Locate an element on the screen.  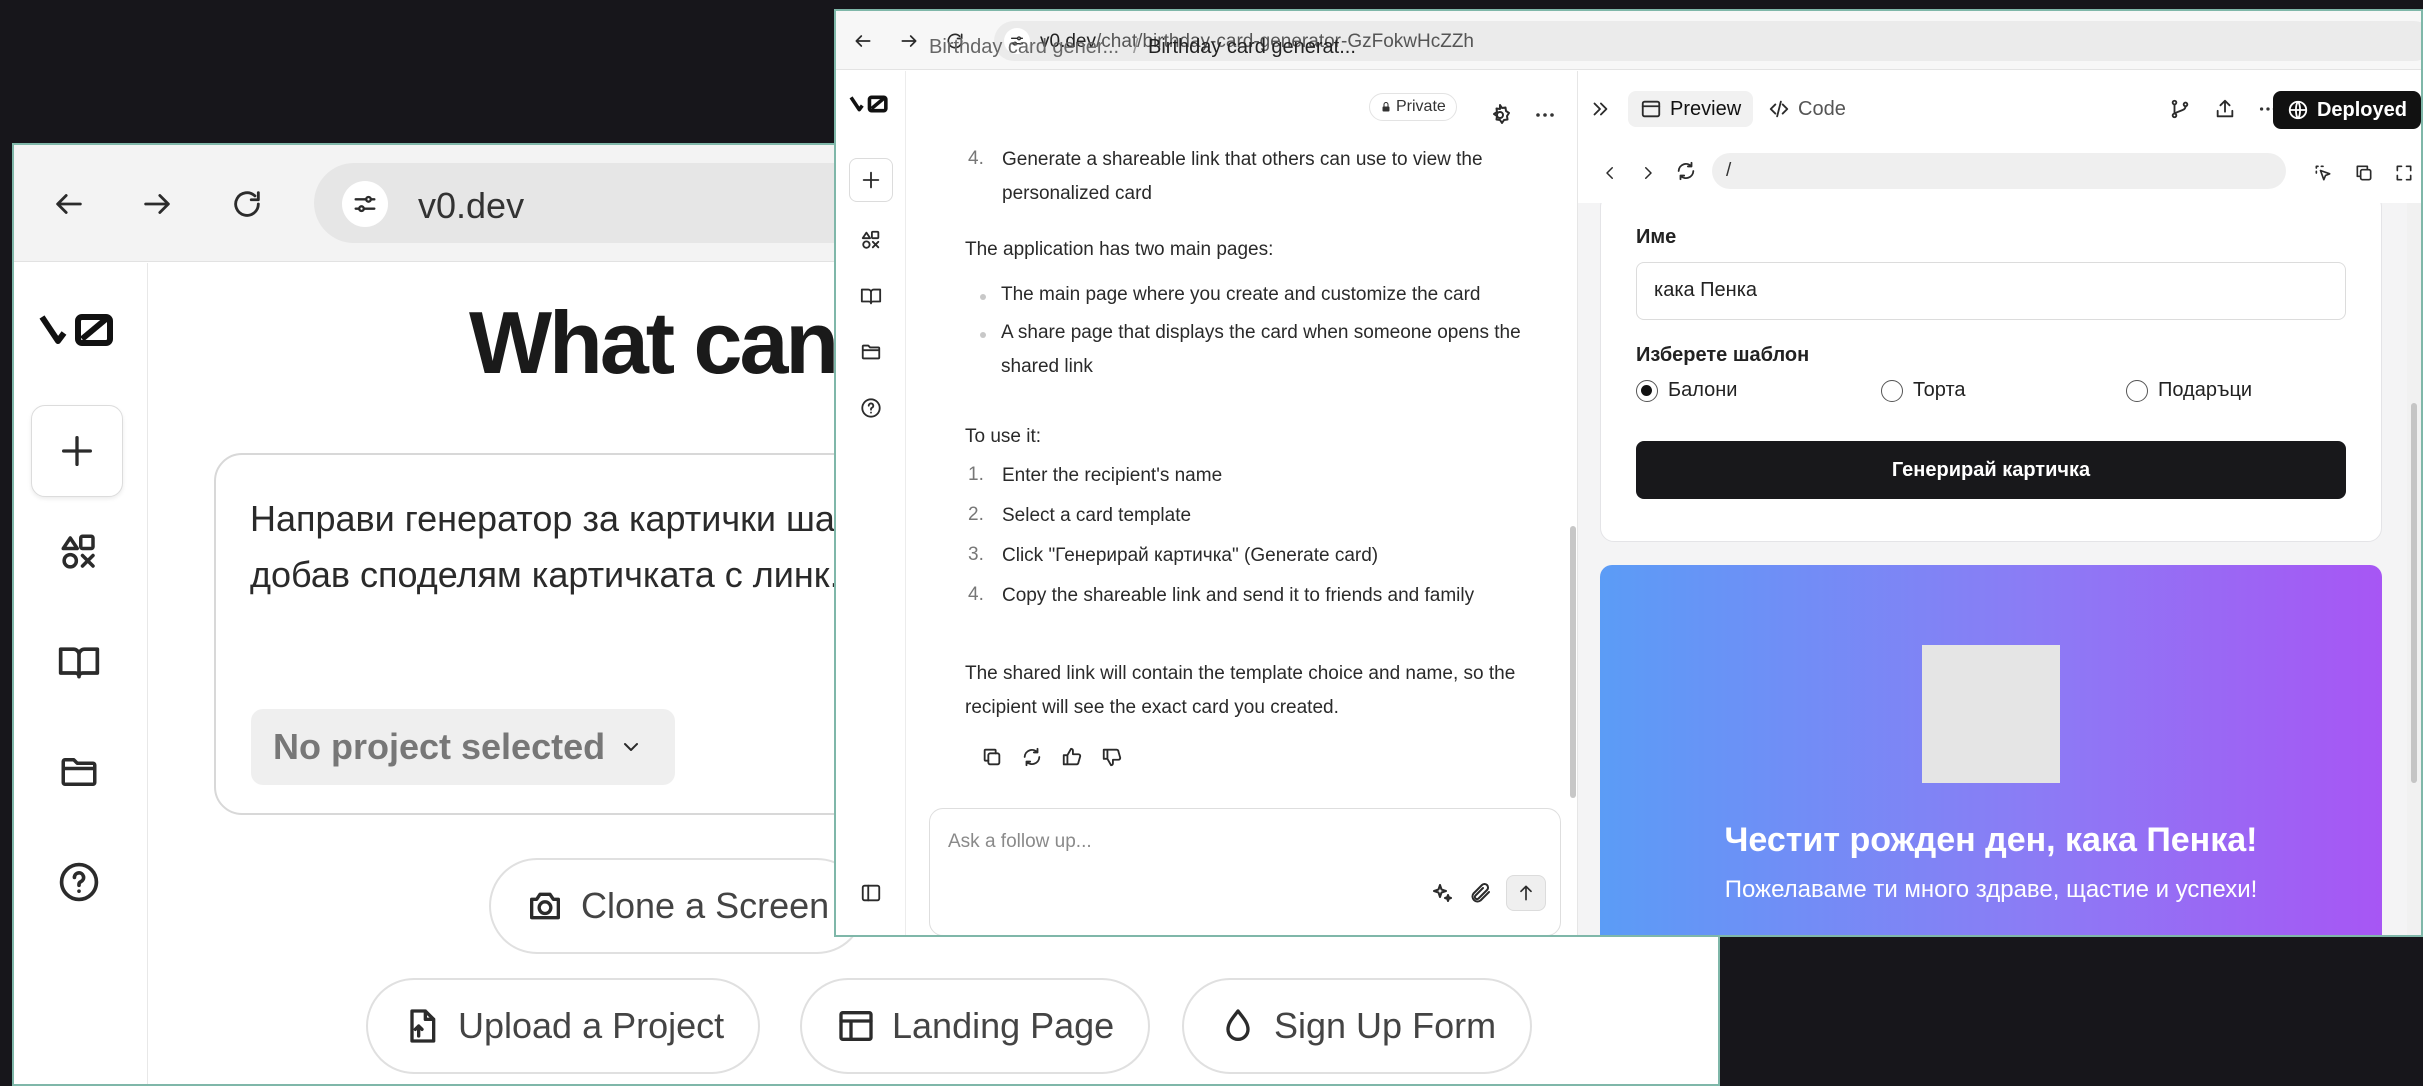
more-options-icon is located at coordinates (1545, 115).